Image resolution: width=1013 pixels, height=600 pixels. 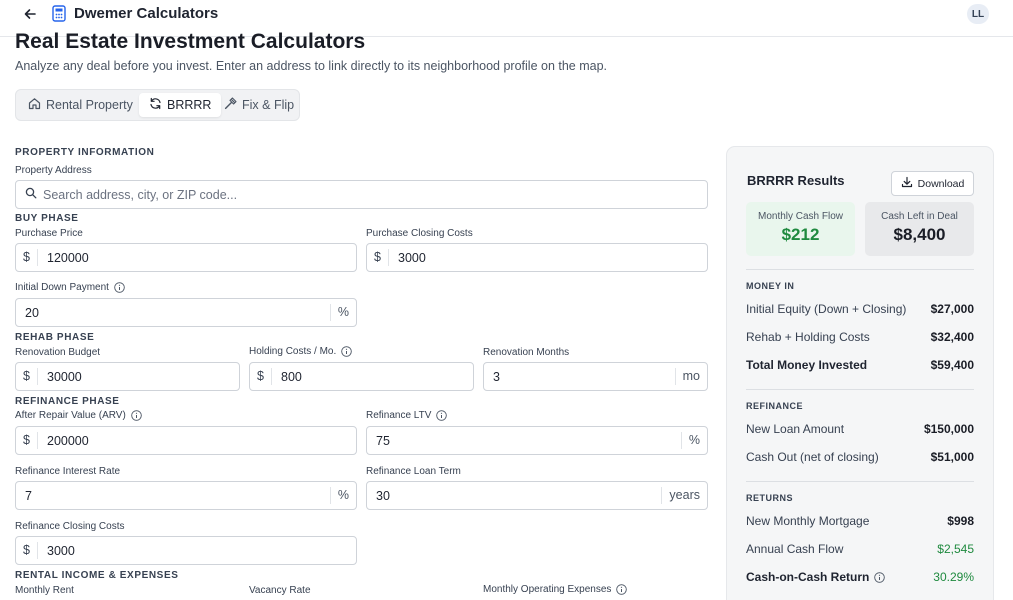 What do you see at coordinates (34, 105) in the screenshot?
I see `home-icon` at bounding box center [34, 105].